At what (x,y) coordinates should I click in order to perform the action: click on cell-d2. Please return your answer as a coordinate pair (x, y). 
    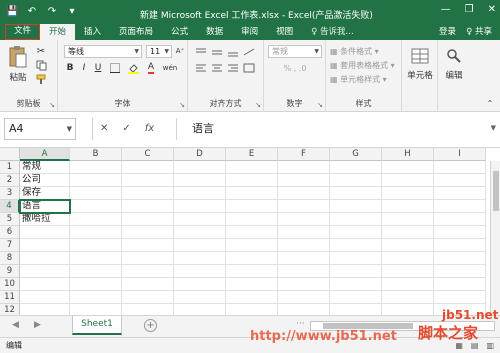
    Looking at the image, I should click on (200, 180).